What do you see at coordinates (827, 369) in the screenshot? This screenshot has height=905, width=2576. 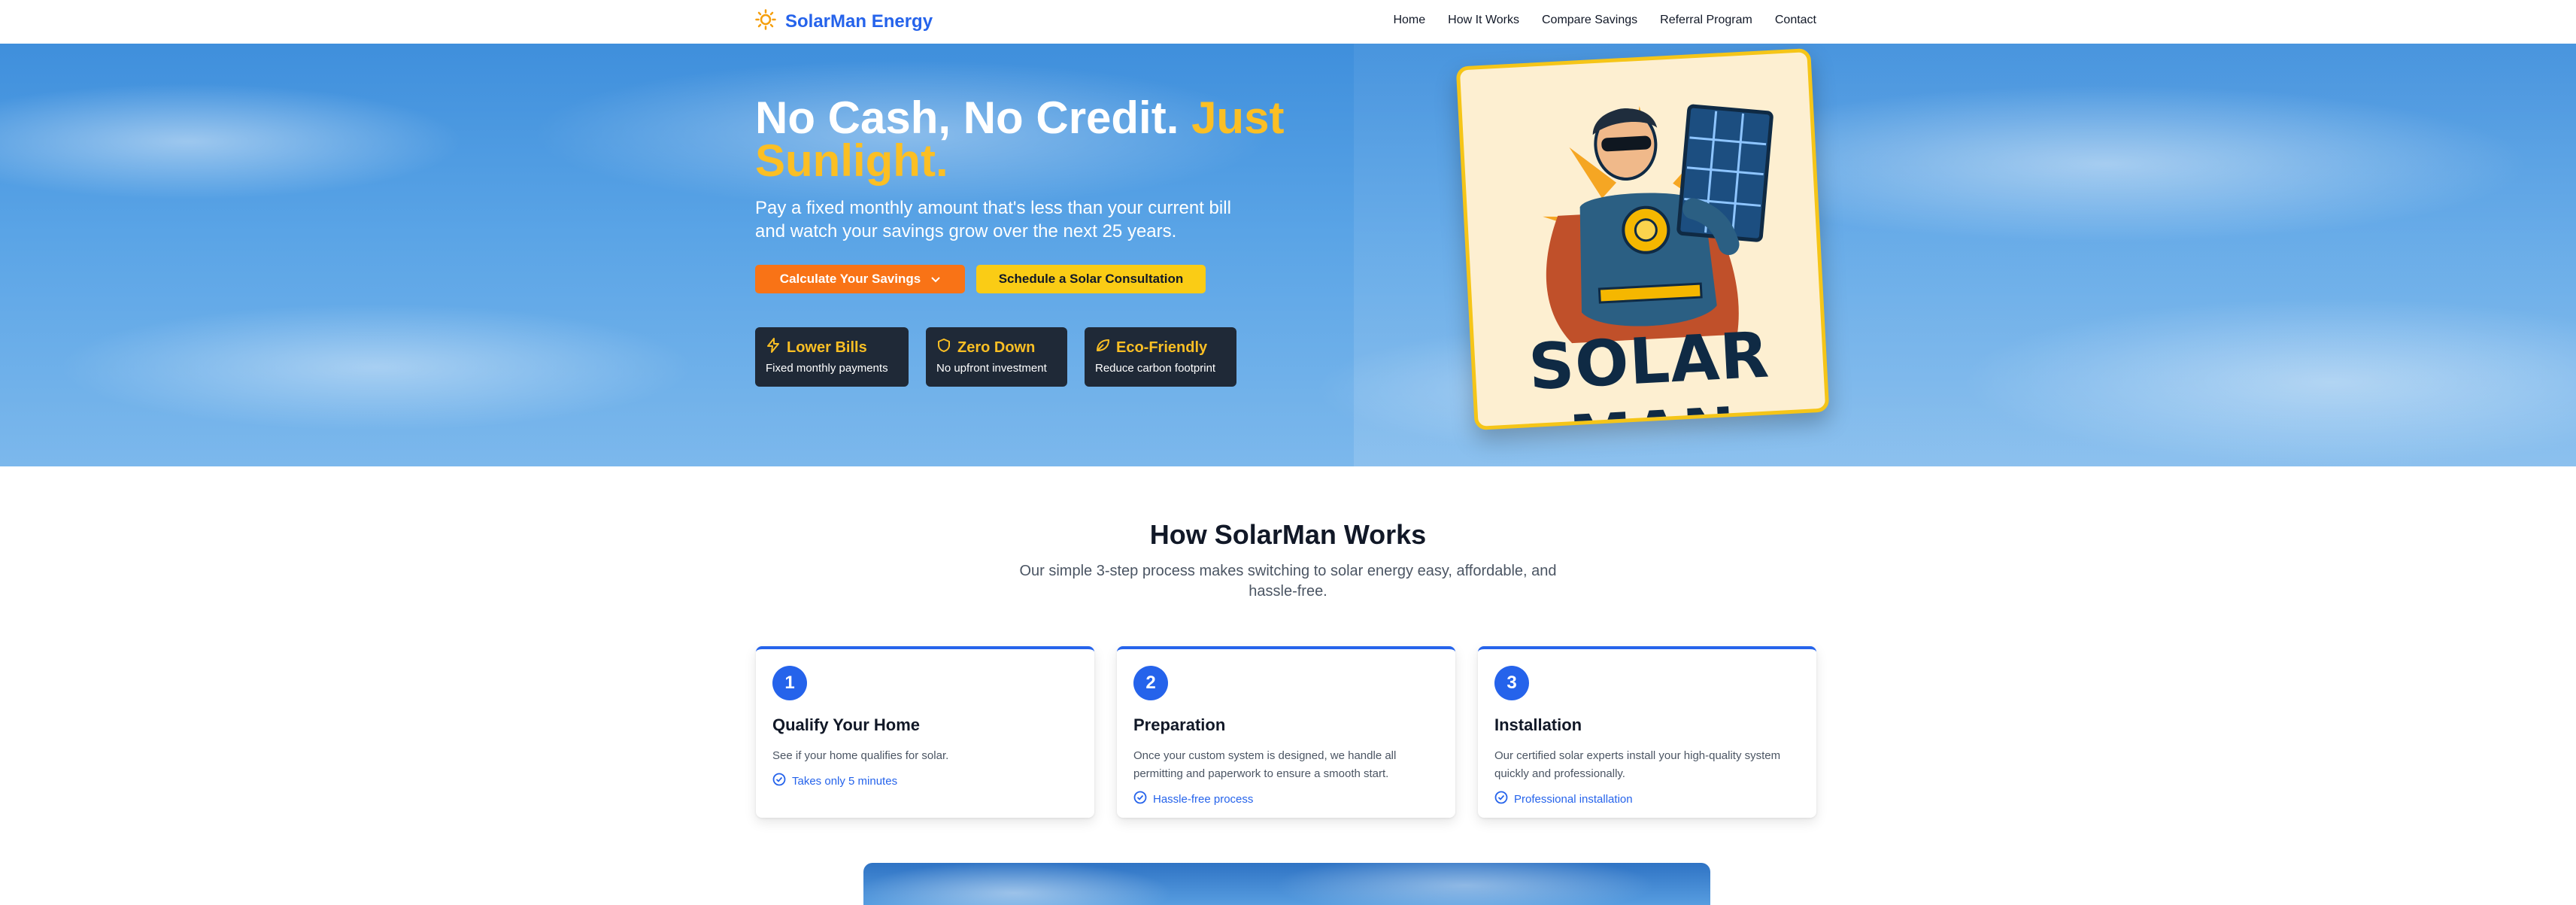 I see `feature-subtitle: Fixed monthly payments` at bounding box center [827, 369].